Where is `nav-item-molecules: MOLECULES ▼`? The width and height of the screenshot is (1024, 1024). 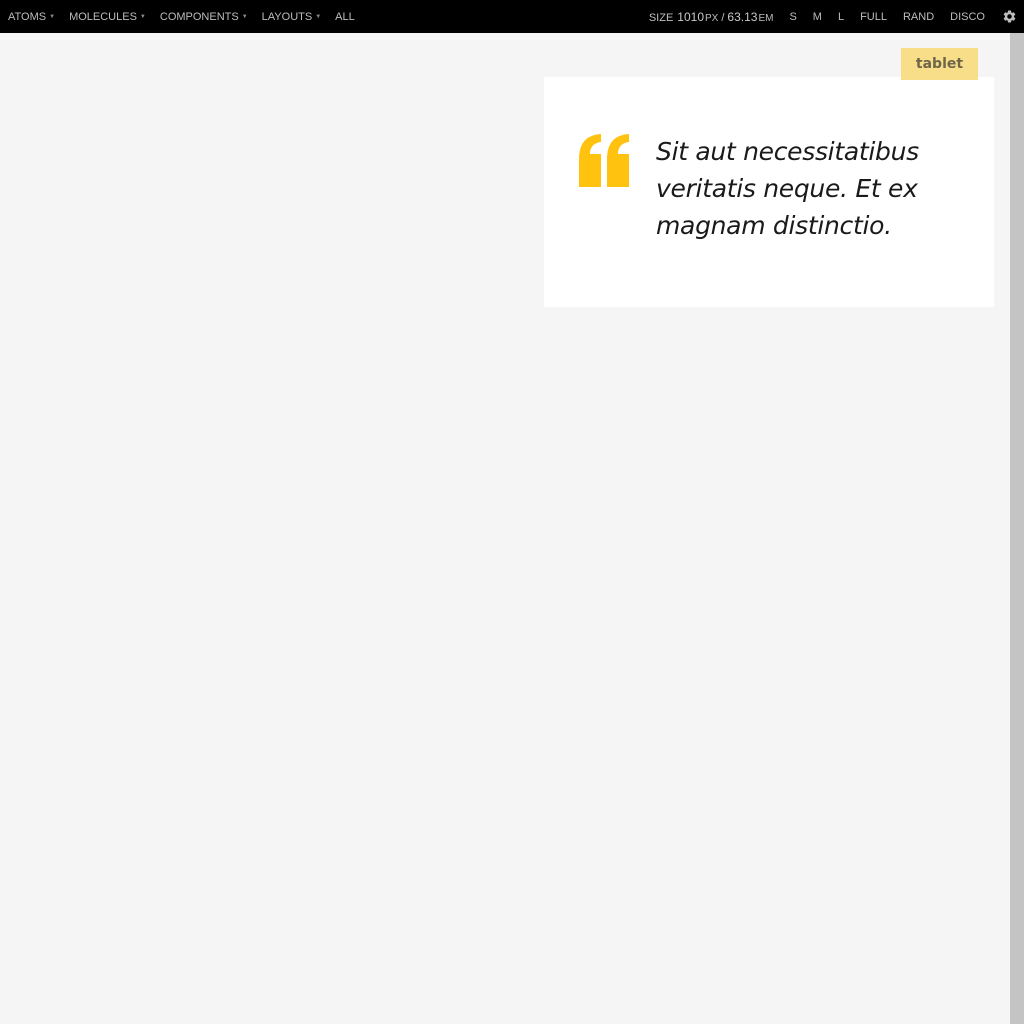
nav-item-molecules: MOLECULES ▼ is located at coordinates (107, 17).